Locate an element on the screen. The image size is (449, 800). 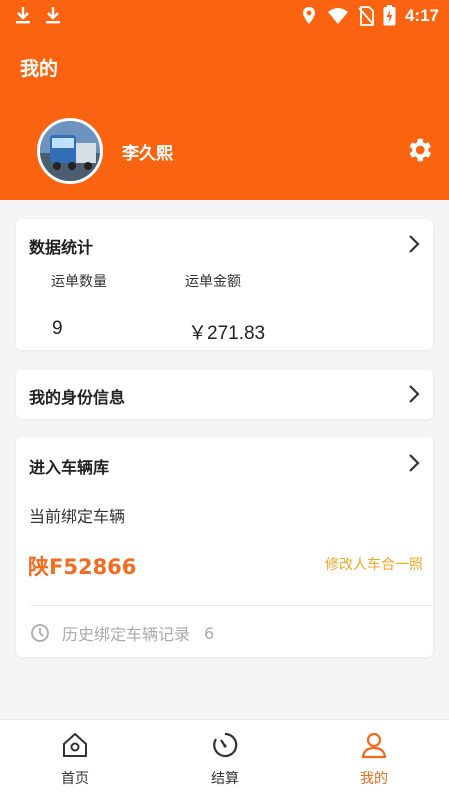
waybill-amount-value: ￥271.83 is located at coordinates (227, 333).